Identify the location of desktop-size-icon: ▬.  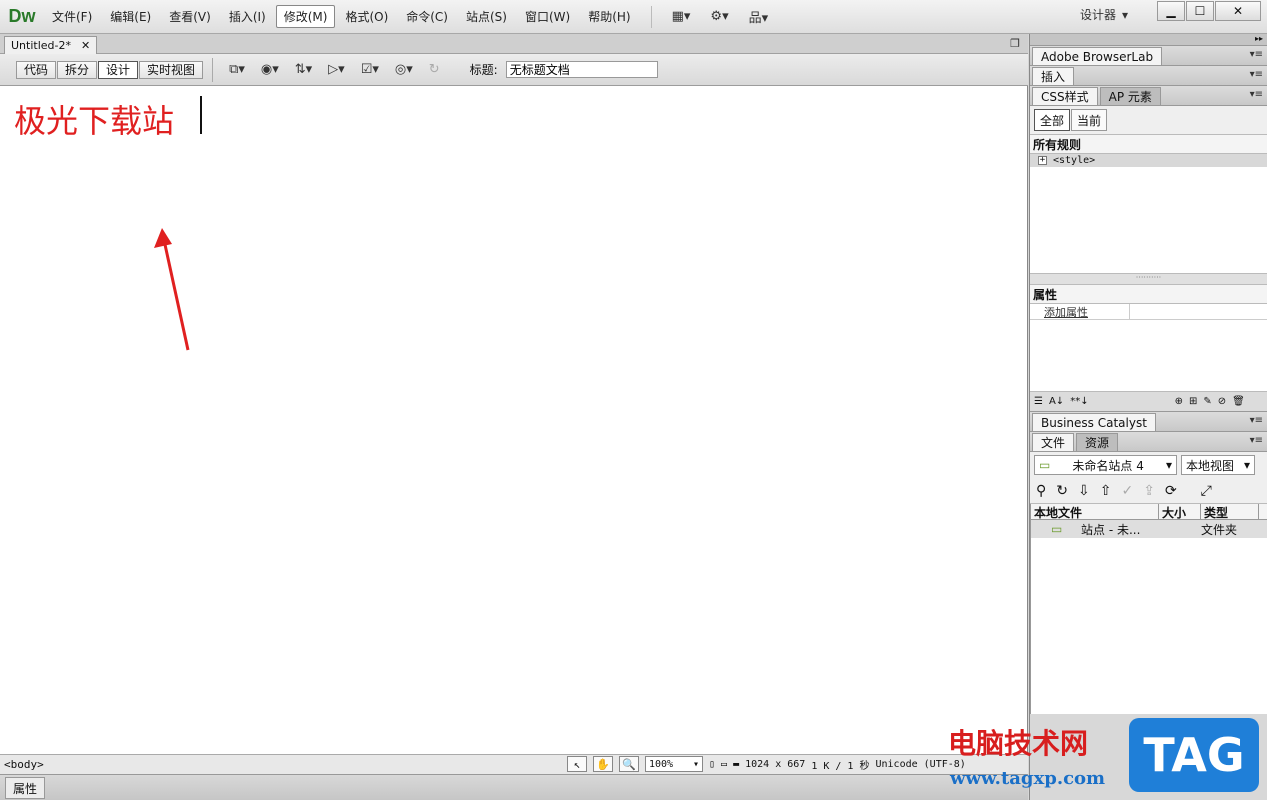
(736, 764).